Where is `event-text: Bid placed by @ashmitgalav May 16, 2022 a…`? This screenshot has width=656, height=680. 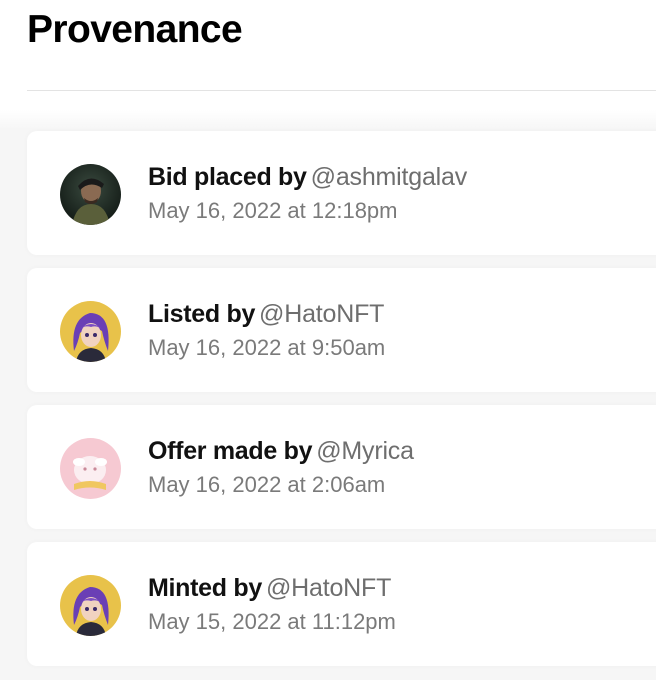 event-text: Bid placed by @ashmitgalav May 16, 2022 a… is located at coordinates (307, 194).